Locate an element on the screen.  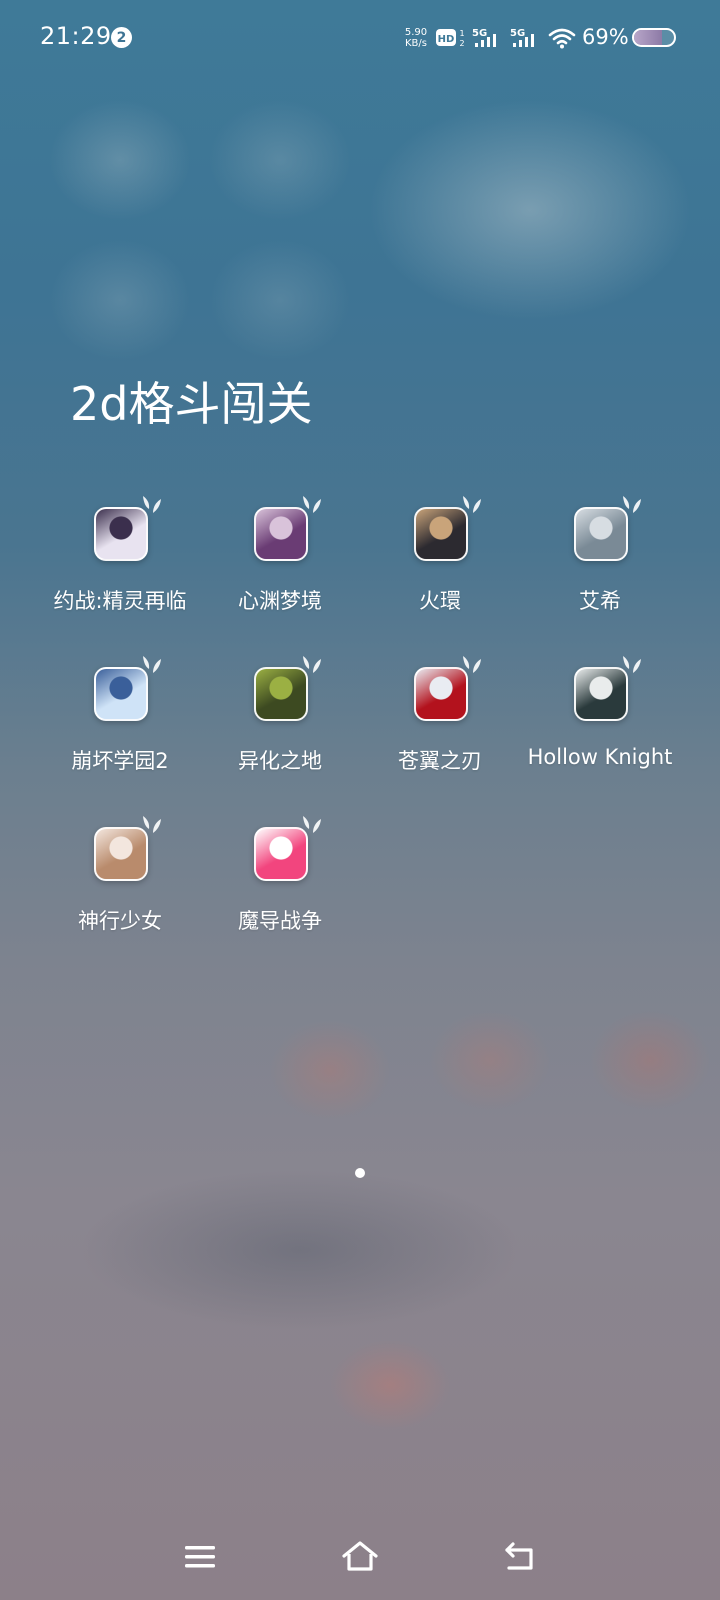
app-label: 魔导战争 is located at coordinates (280, 921).